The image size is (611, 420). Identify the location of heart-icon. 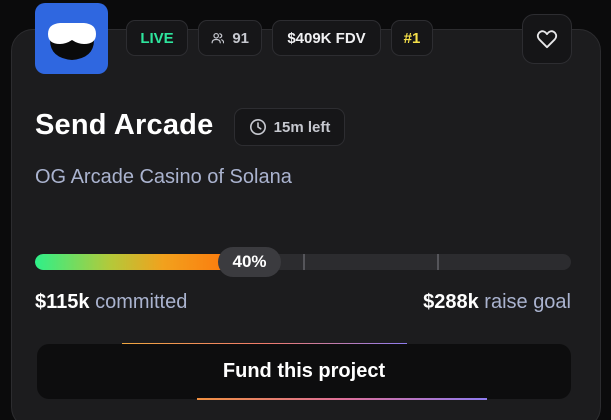
(547, 39).